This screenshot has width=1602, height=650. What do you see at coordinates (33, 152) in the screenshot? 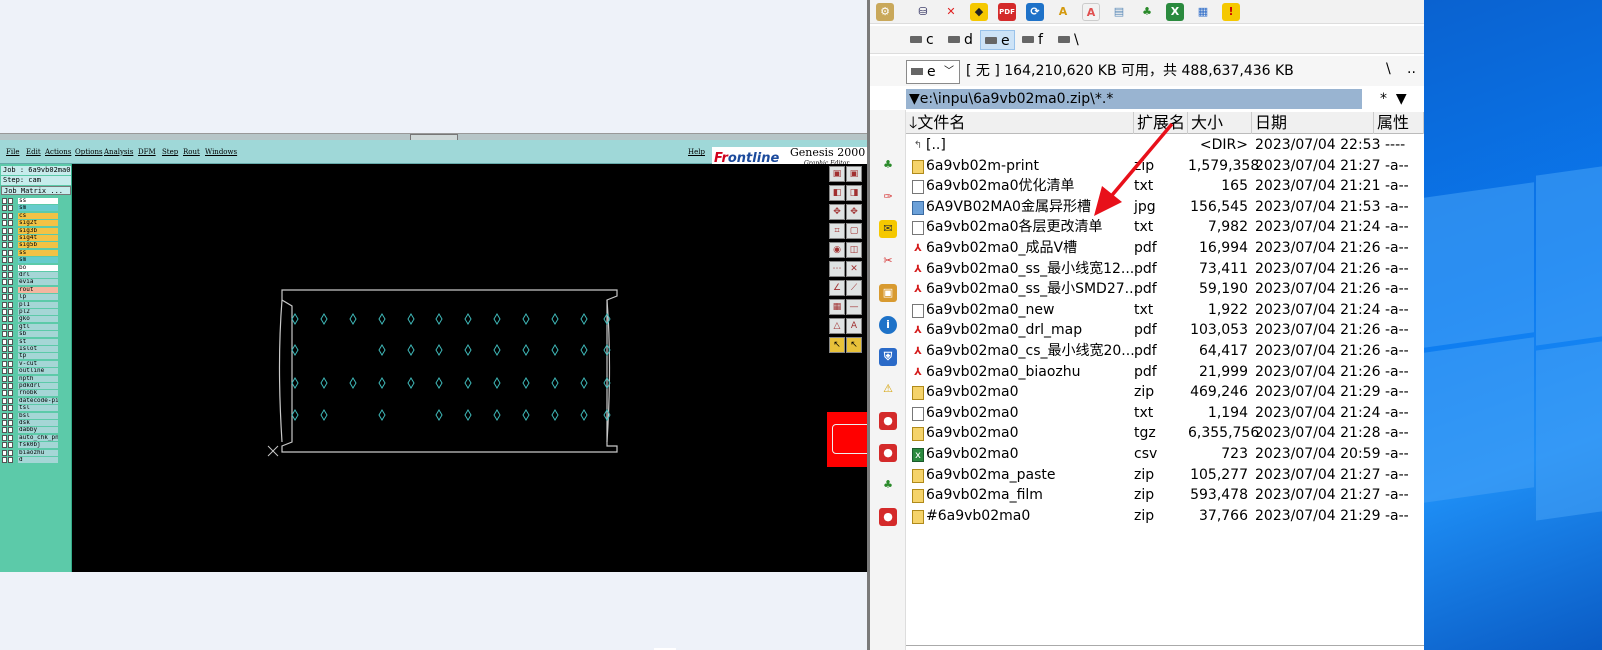
I see `menu-edit: Edit` at bounding box center [33, 152].